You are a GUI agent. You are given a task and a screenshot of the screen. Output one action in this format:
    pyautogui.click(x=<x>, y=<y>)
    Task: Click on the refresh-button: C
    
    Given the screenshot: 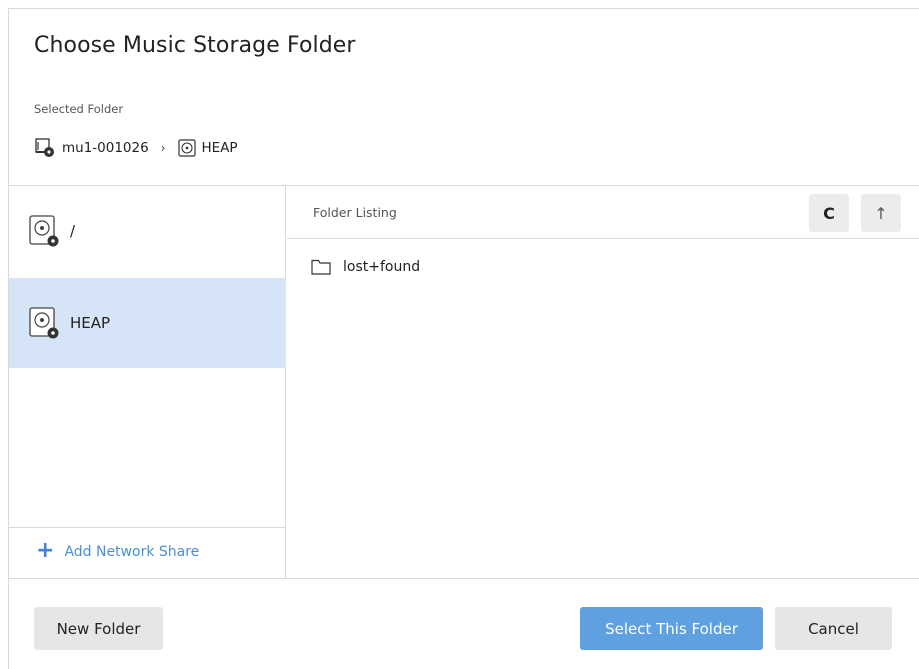 What is the action you would take?
    pyautogui.click(x=829, y=213)
    